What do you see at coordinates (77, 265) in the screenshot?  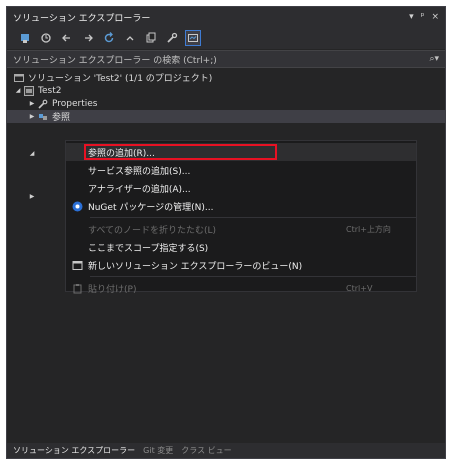 I see `new-view-icon` at bounding box center [77, 265].